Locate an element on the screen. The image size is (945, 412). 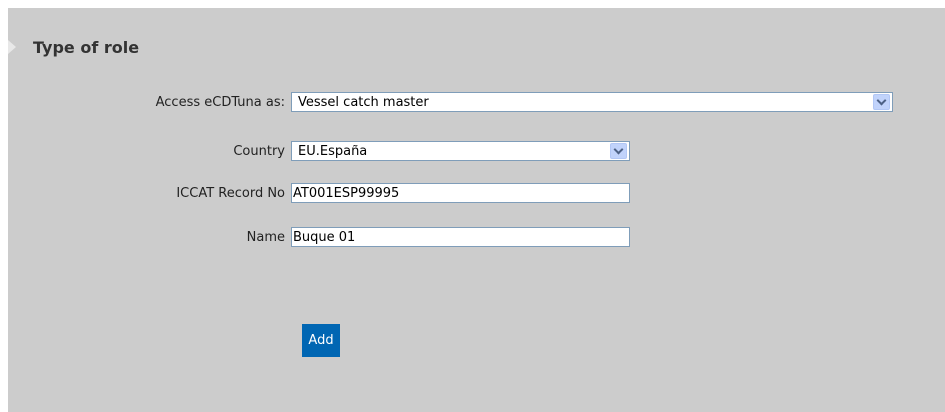
country-select-value: EU.España is located at coordinates (333, 151).